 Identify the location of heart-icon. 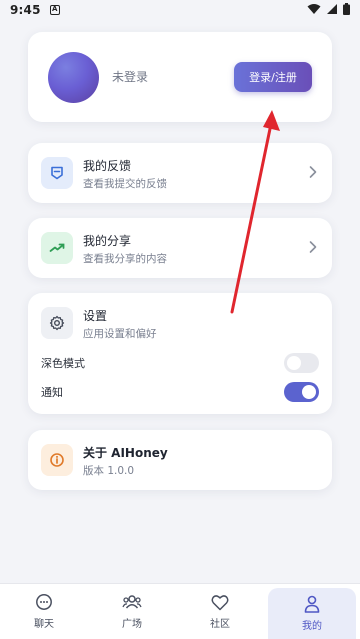
(220, 602).